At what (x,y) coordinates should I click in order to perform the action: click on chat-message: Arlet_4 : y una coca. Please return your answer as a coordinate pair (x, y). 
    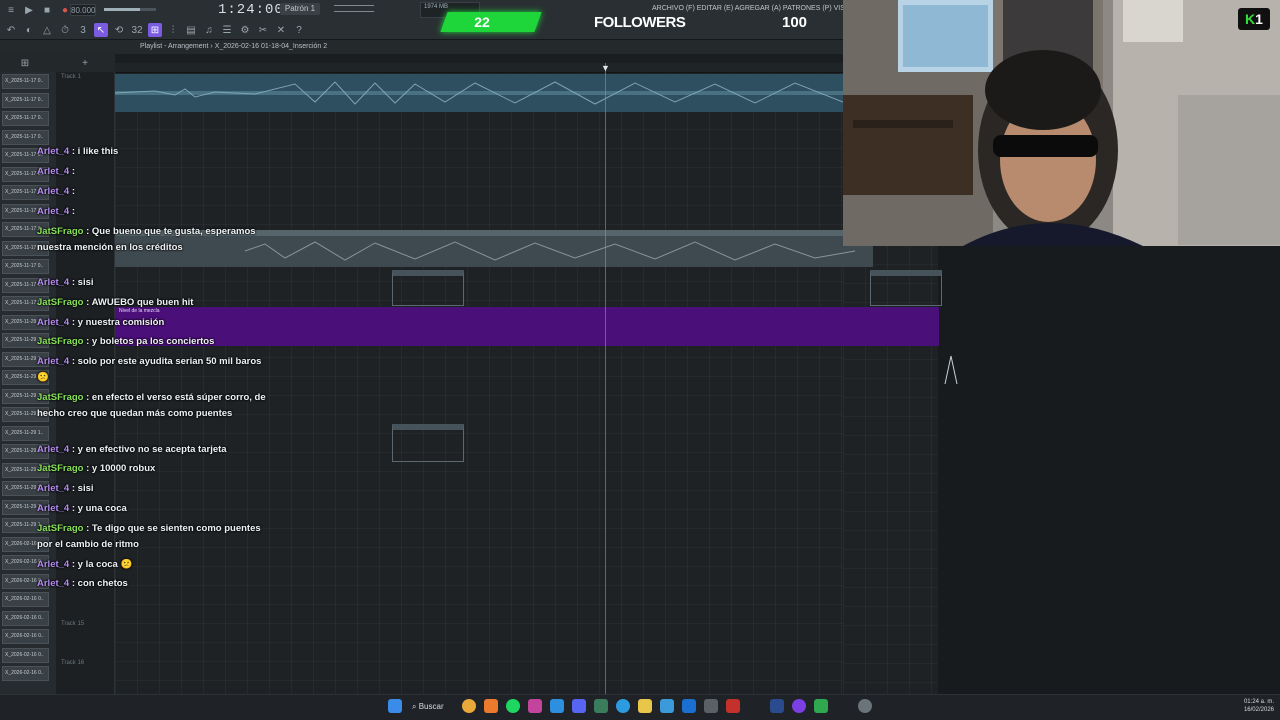
    Looking at the image, I should click on (152, 509).